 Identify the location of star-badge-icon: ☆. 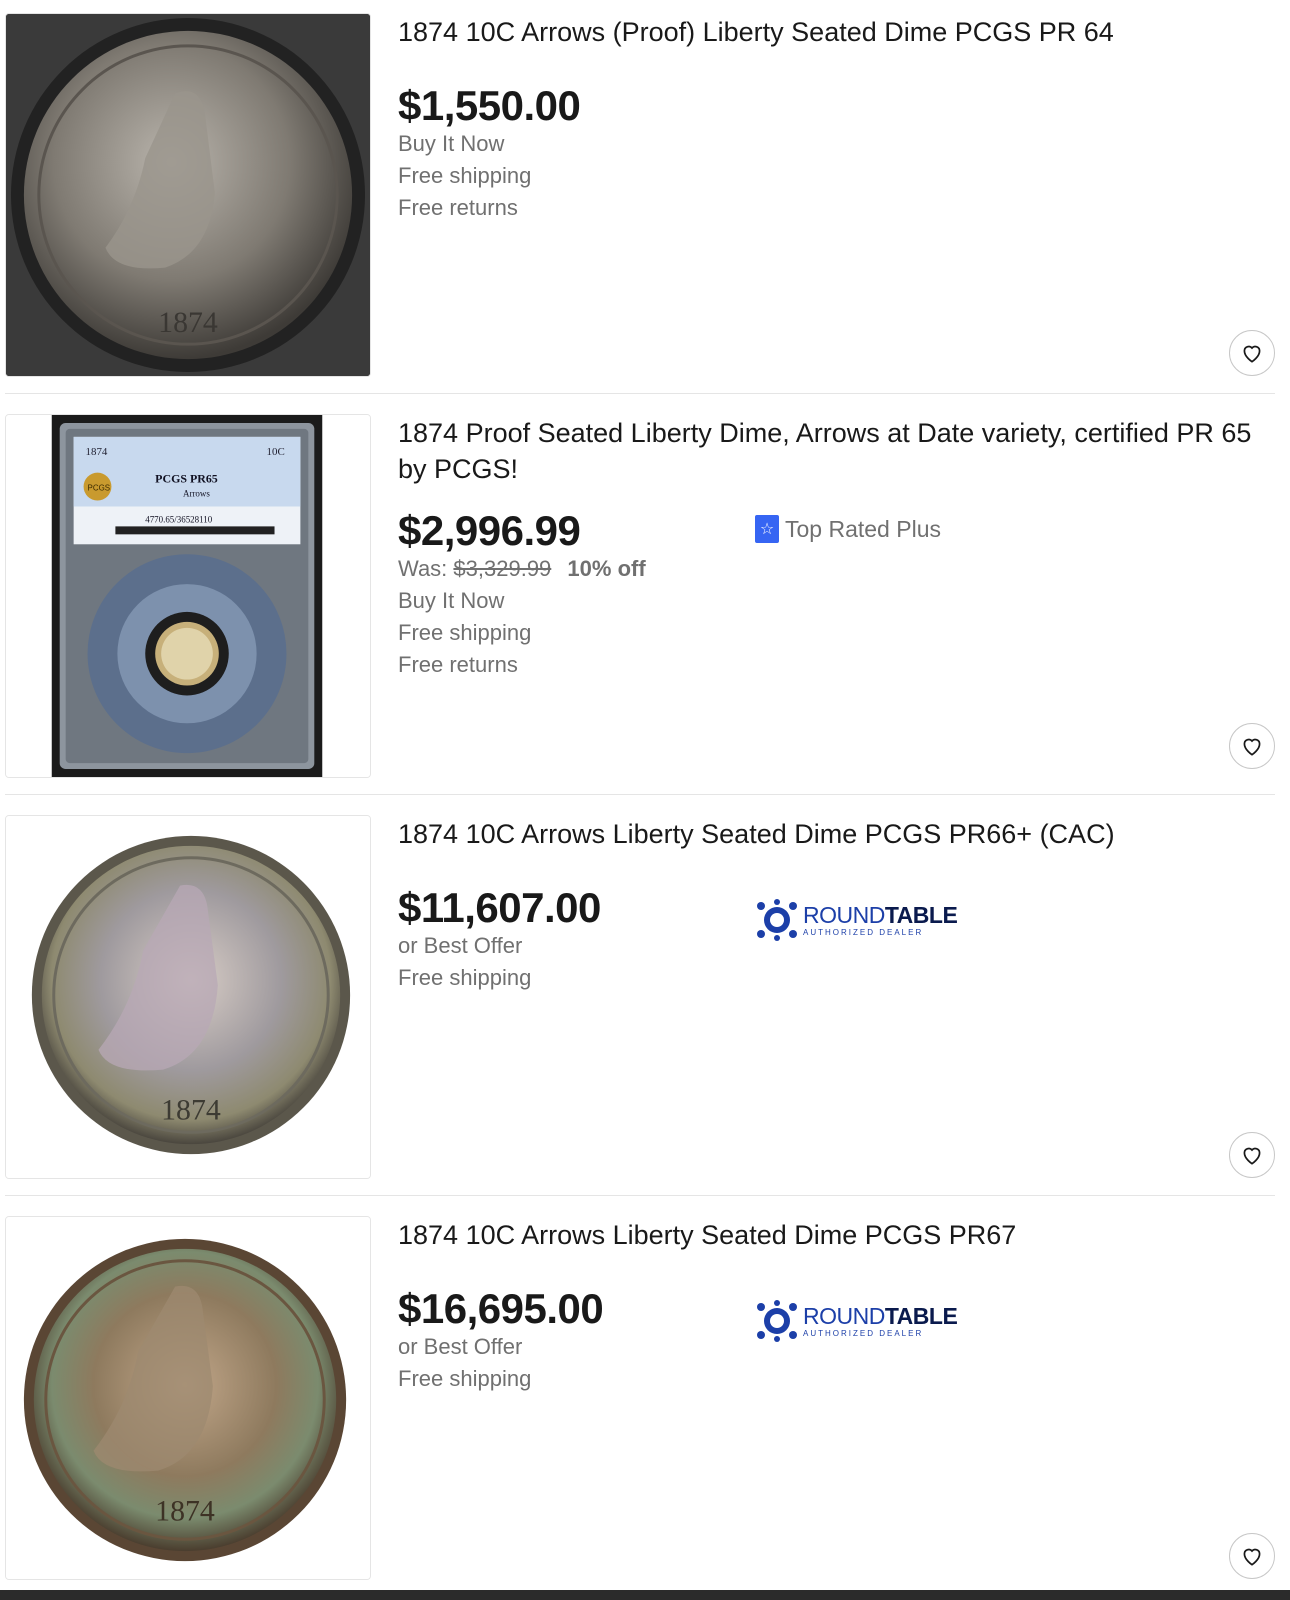
(767, 529).